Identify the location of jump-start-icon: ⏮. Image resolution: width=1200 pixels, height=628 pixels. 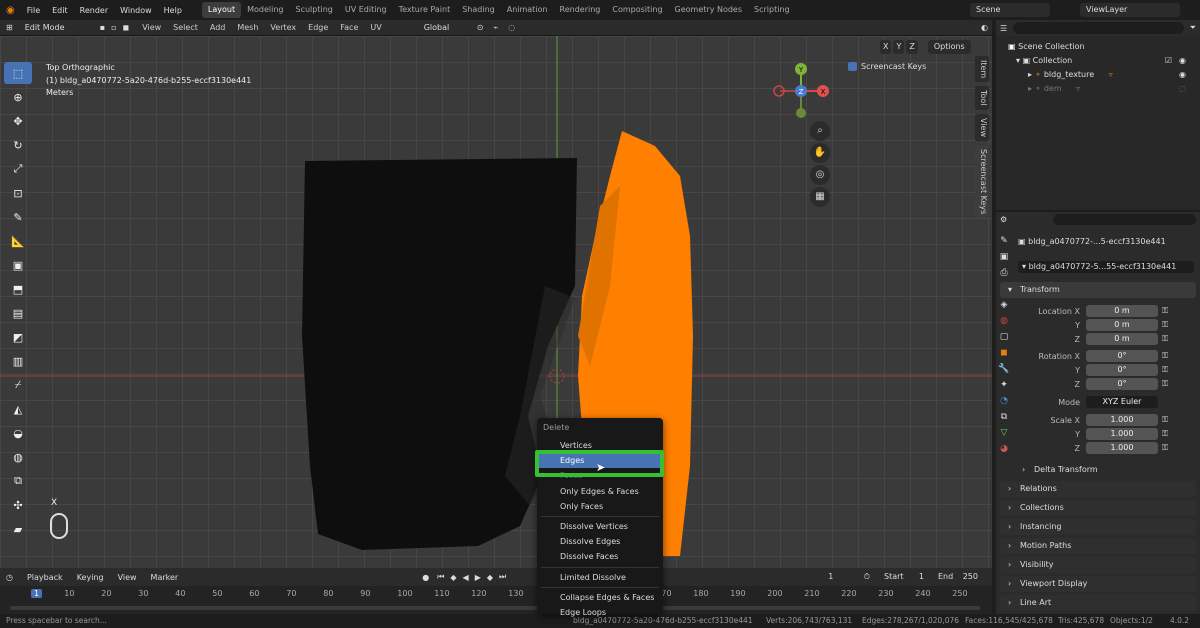
(440, 577).